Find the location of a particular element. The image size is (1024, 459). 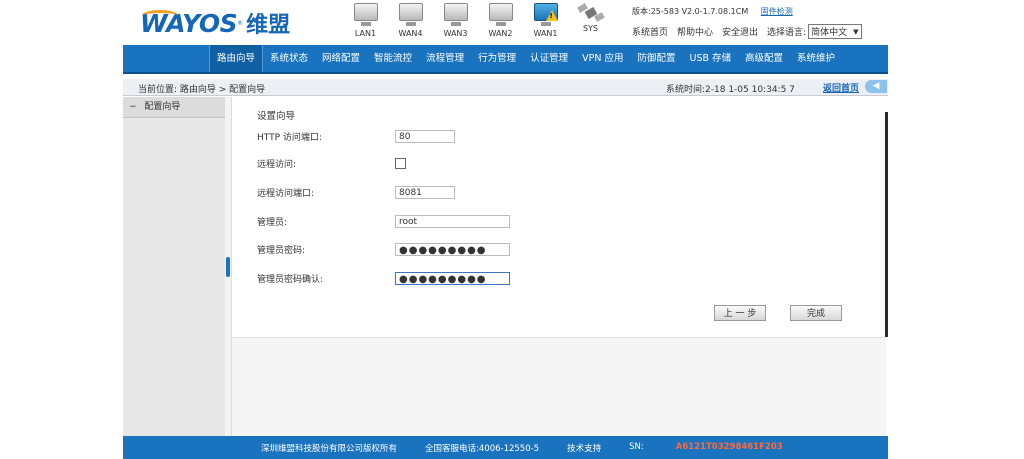

nav-defense: 防御配置 is located at coordinates (656, 58).